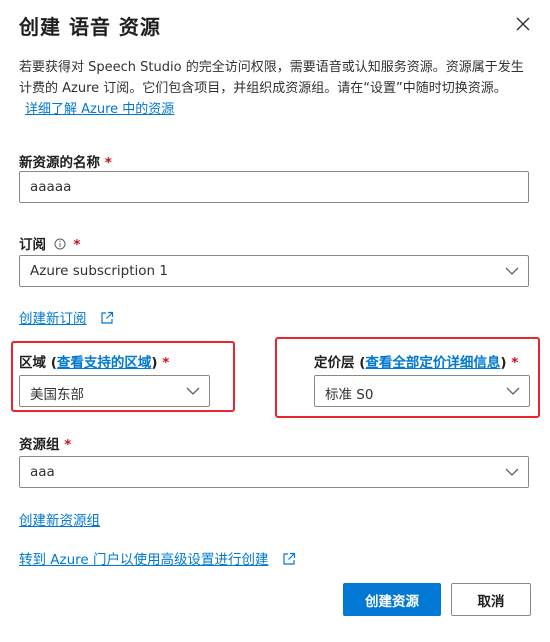 Image resolution: width=550 pixels, height=642 pixels. Describe the element at coordinates (99, 271) in the screenshot. I see `subscription-selected-value: Azure subscription 1` at that location.